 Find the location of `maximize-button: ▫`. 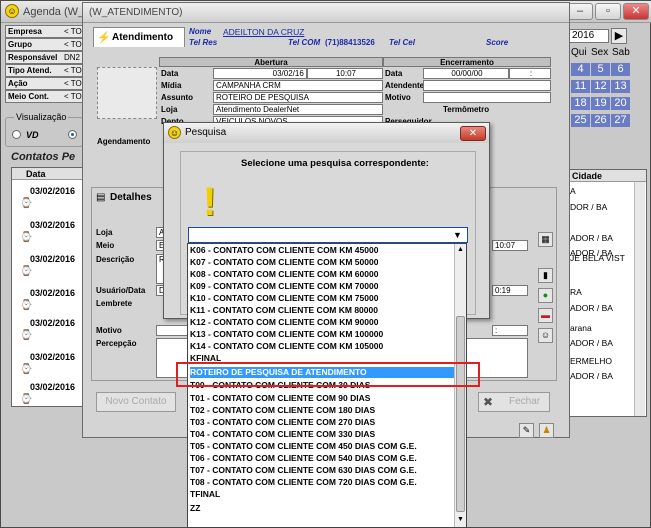

maximize-button: ▫ is located at coordinates (608, 11).